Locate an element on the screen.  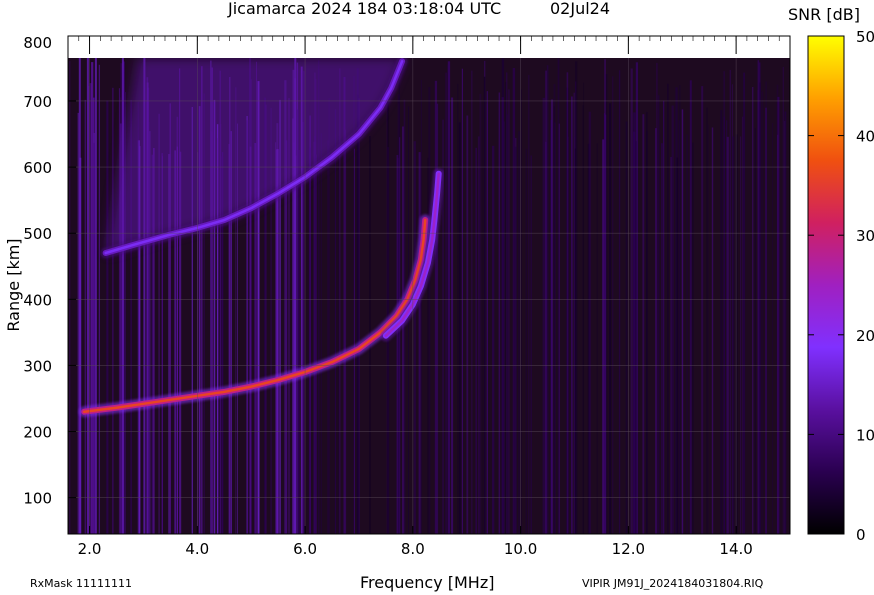
y-tick-label: 300 is located at coordinates (37, 366).